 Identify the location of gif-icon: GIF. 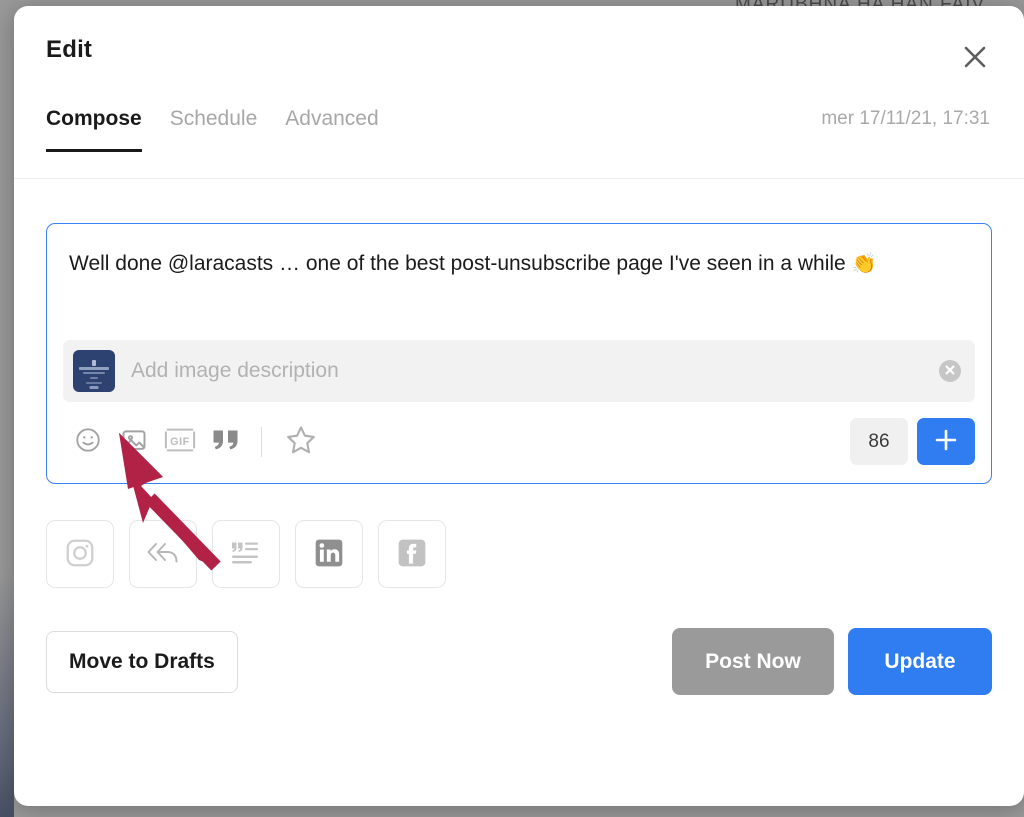
(180, 441).